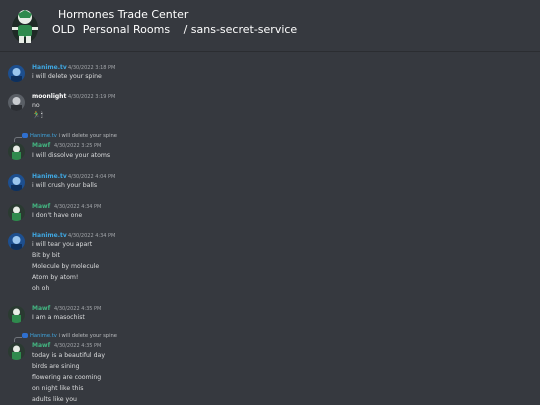 The image size is (540, 405). Describe the element at coordinates (67, 76) in the screenshot. I see `message-text: i will delete your spine` at that location.